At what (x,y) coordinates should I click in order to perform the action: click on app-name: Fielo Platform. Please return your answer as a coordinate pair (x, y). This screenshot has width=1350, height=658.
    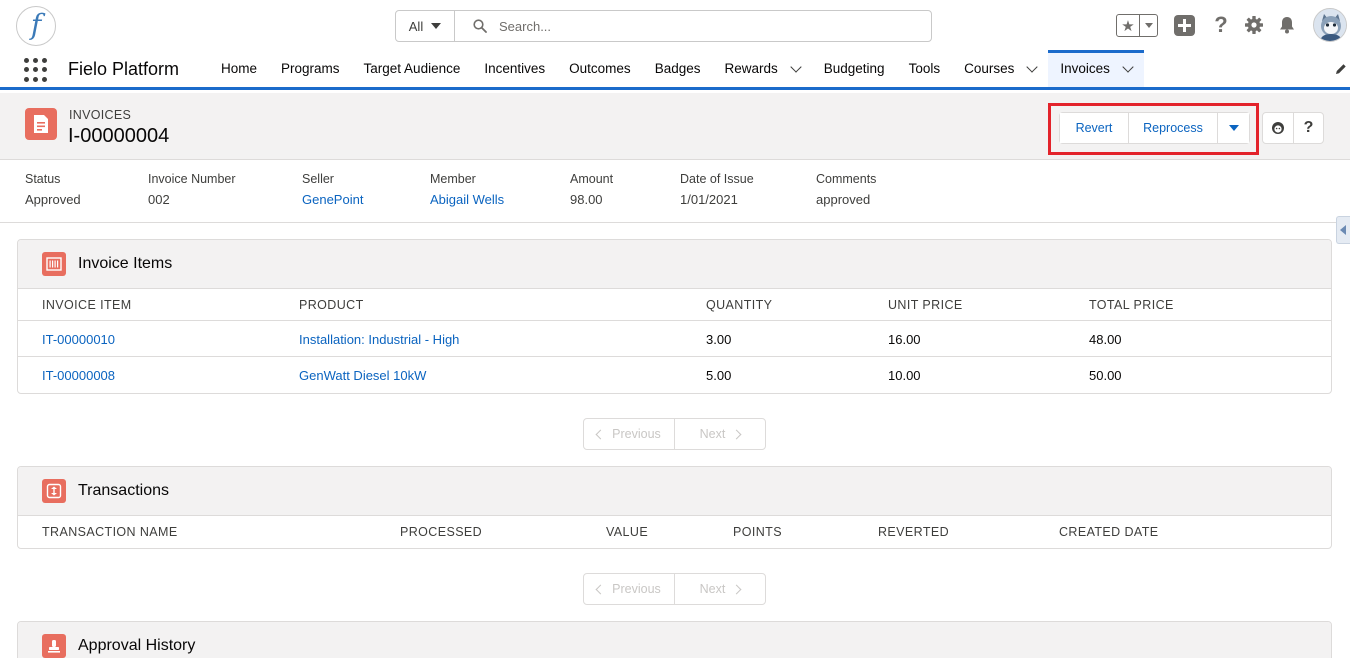
    Looking at the image, I should click on (124, 69).